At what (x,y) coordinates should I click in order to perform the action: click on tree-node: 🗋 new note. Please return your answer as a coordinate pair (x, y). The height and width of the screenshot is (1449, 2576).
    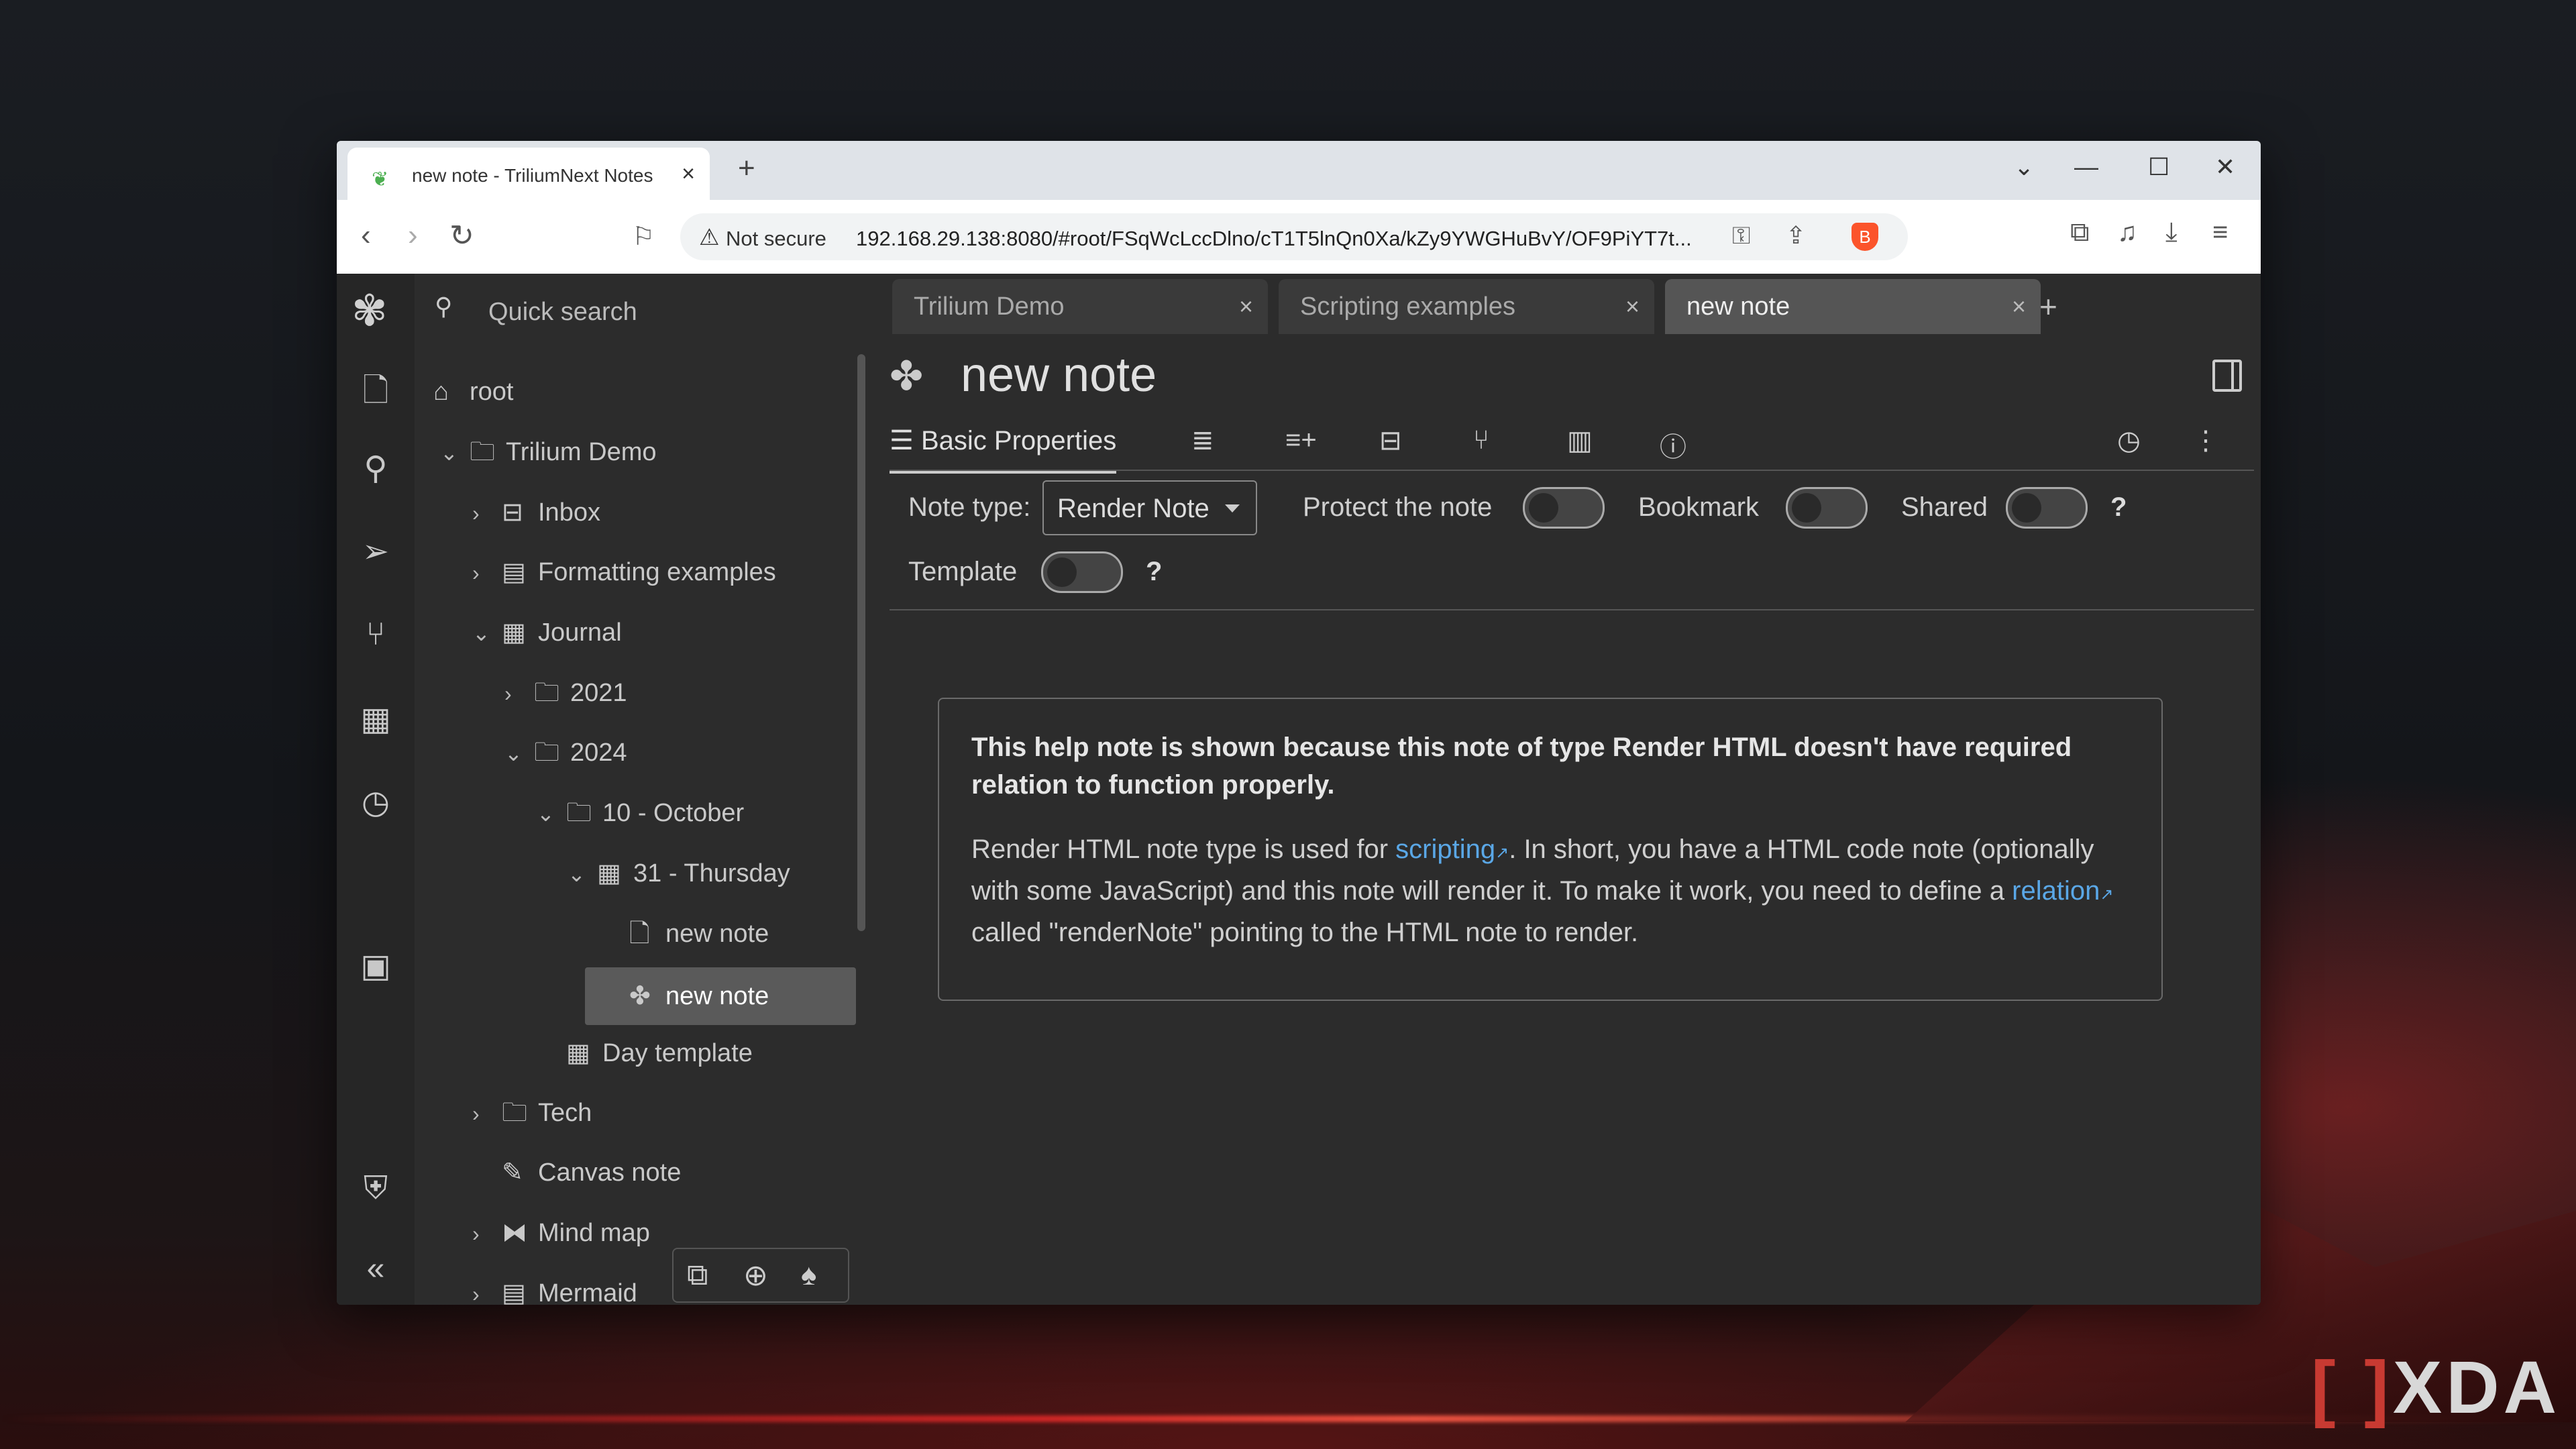
    Looking at the image, I should click on (699, 934).